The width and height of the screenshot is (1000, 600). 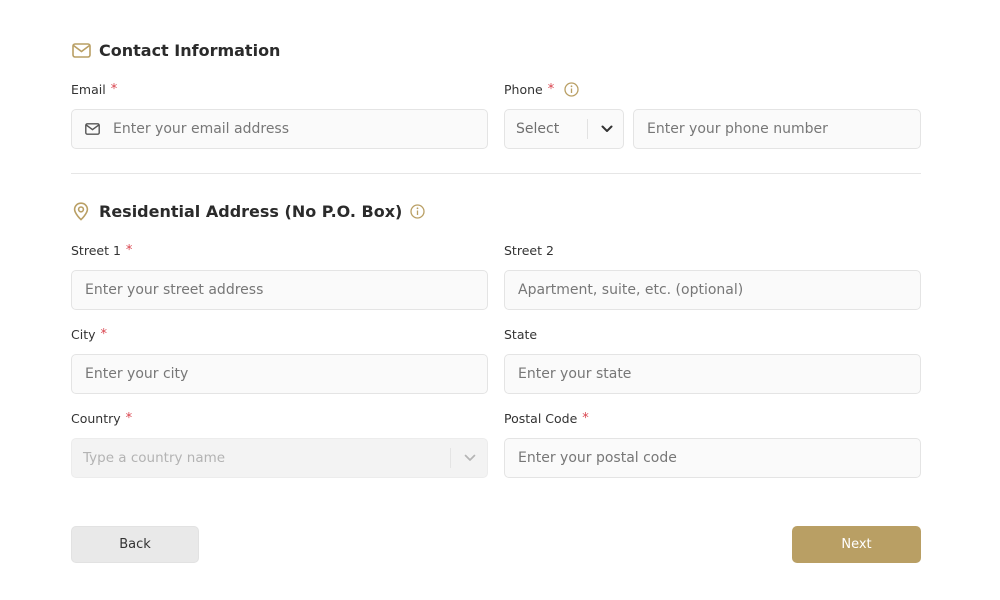 I want to click on phone-placeholder: Enter your phone number, so click(x=737, y=129).